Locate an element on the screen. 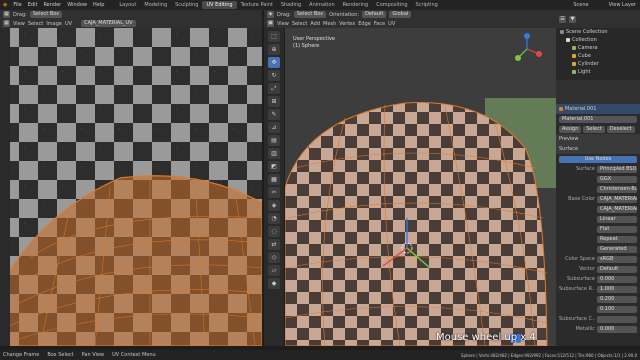 Image resolution: width=640 pixels, height=360 pixels. outliner-row: Collection is located at coordinates (598, 40).